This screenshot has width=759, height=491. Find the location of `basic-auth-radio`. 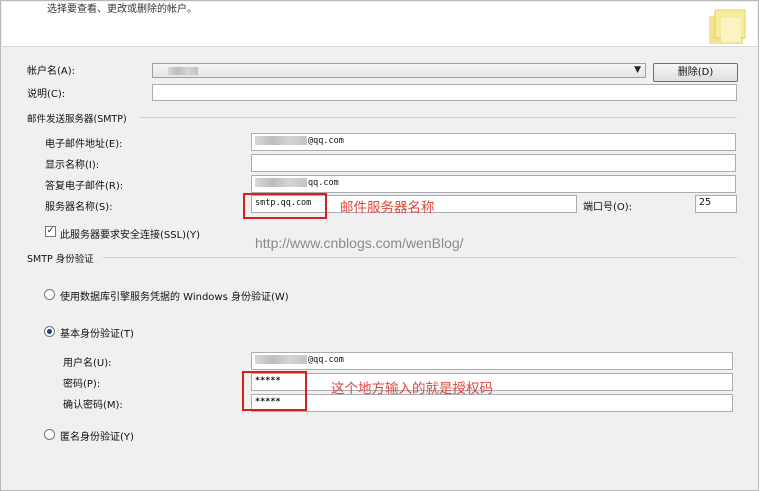

basic-auth-radio is located at coordinates (49, 331).